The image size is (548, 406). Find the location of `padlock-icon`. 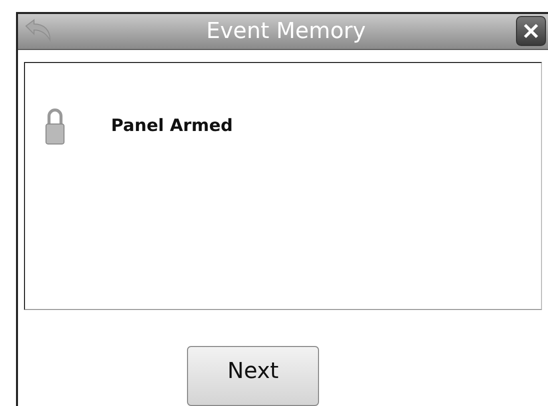

padlock-icon is located at coordinates (55, 125).